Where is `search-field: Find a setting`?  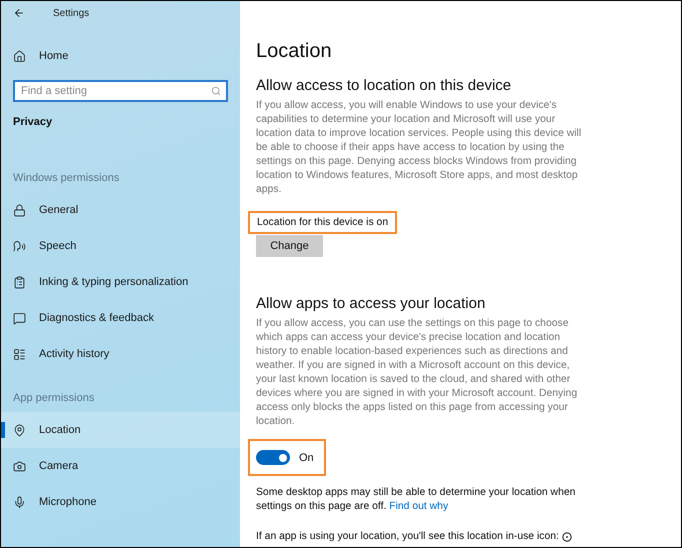 search-field: Find a setting is located at coordinates (120, 91).